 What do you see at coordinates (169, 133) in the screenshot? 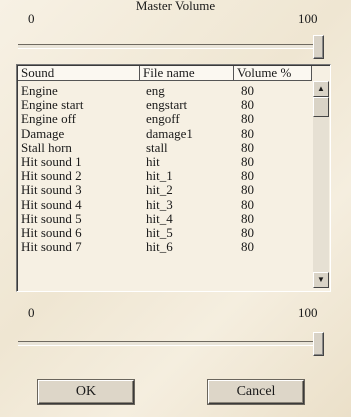
I see `file-name-cell: damage1` at bounding box center [169, 133].